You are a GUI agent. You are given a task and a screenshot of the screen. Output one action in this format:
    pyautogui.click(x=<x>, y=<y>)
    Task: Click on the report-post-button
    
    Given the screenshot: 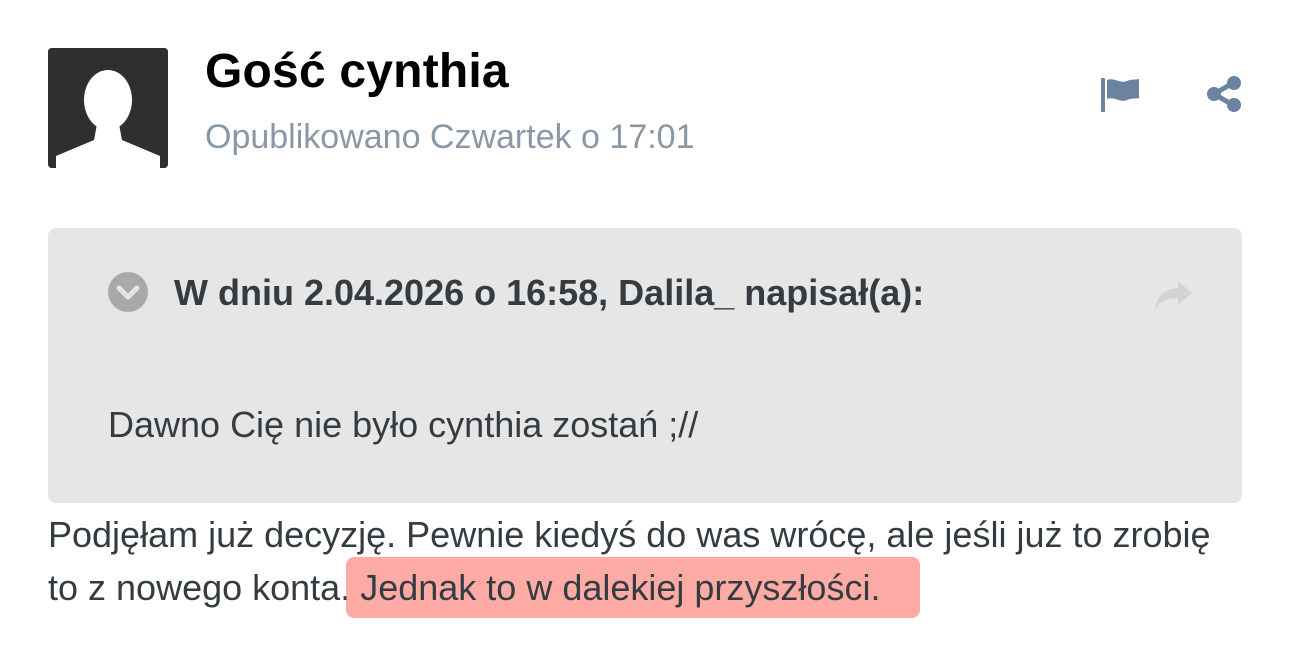 What is the action you would take?
    pyautogui.click(x=1120, y=95)
    